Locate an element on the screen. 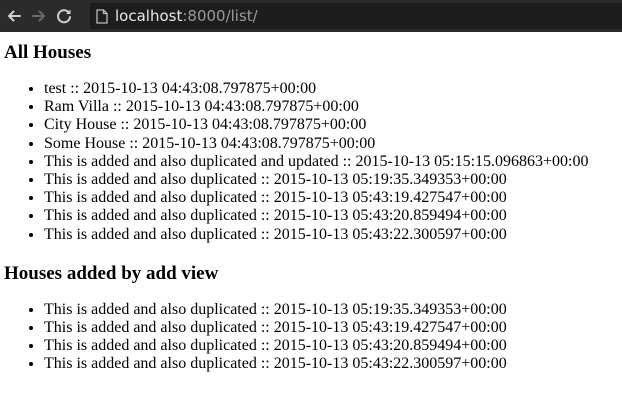 The height and width of the screenshot is (418, 622). back-button is located at coordinates (14, 16).